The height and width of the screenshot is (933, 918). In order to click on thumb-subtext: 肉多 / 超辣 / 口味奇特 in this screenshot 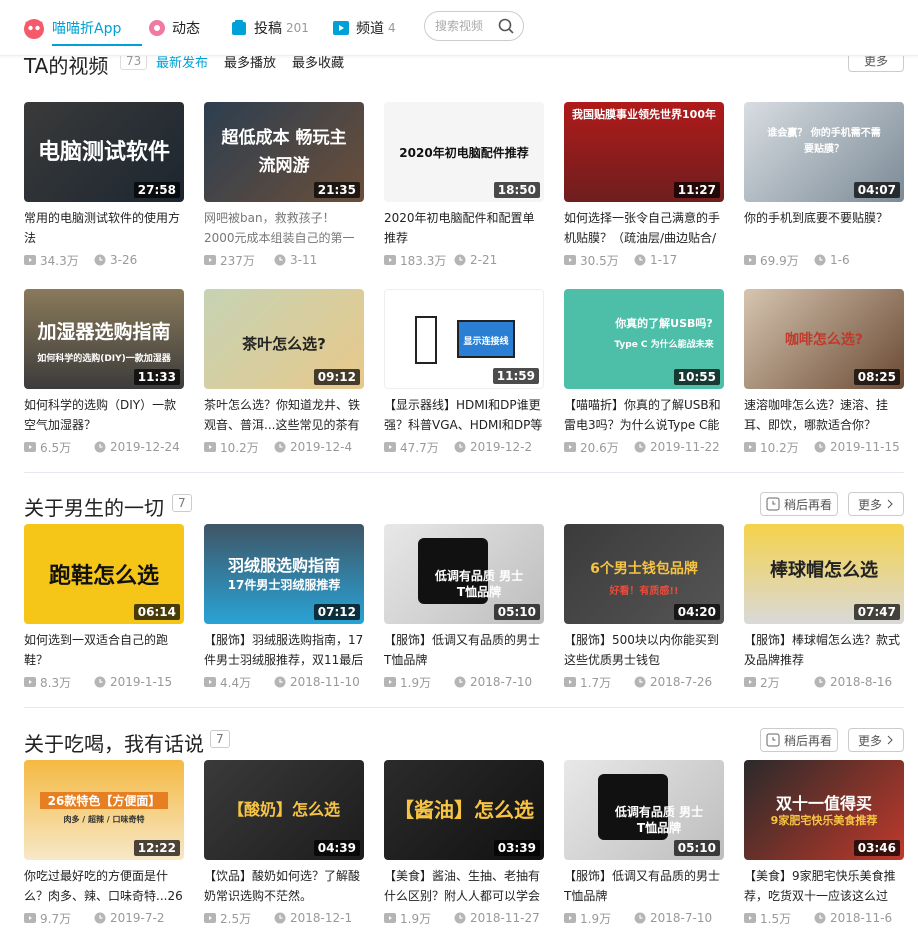, I will do `click(104, 819)`.